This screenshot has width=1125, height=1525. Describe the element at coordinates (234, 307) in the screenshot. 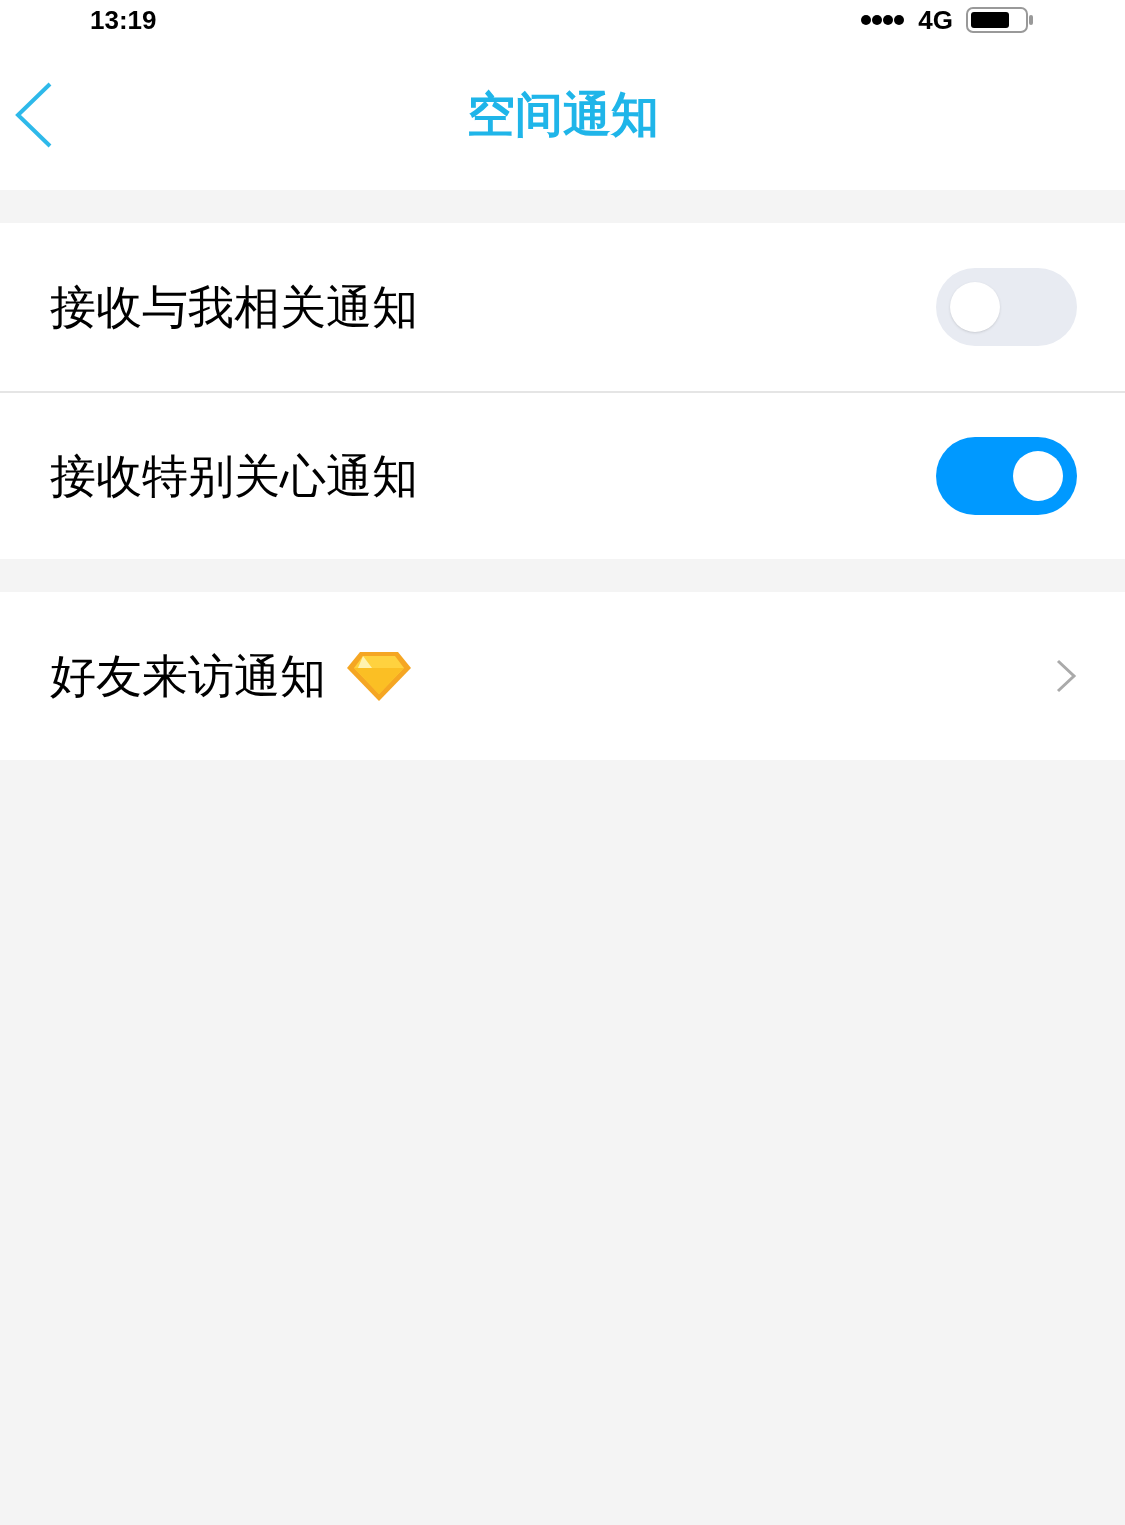

I see `setting-label: 接收与我相关通知` at that location.